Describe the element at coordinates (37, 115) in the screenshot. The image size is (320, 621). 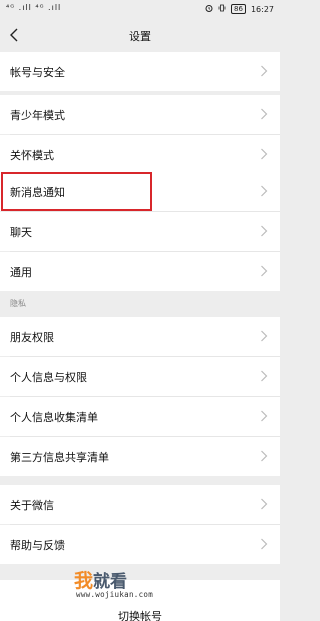
I see `settings-item-label: 青少年模式` at that location.